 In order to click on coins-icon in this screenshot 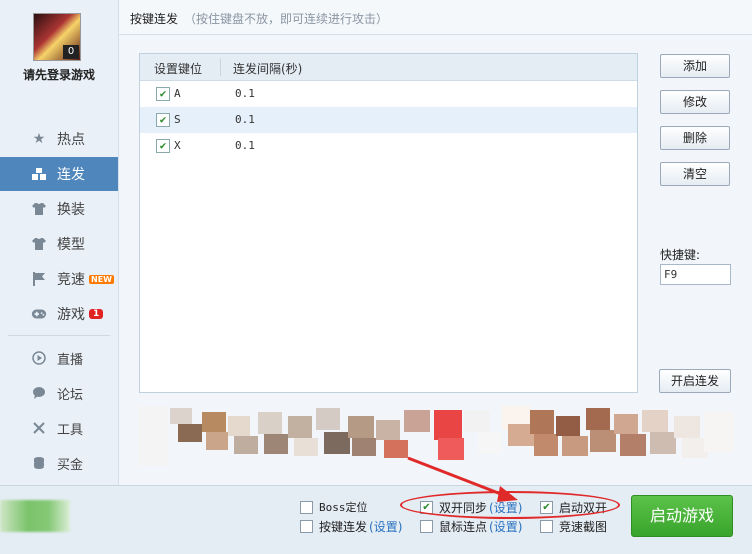, I will do `click(39, 463)`.